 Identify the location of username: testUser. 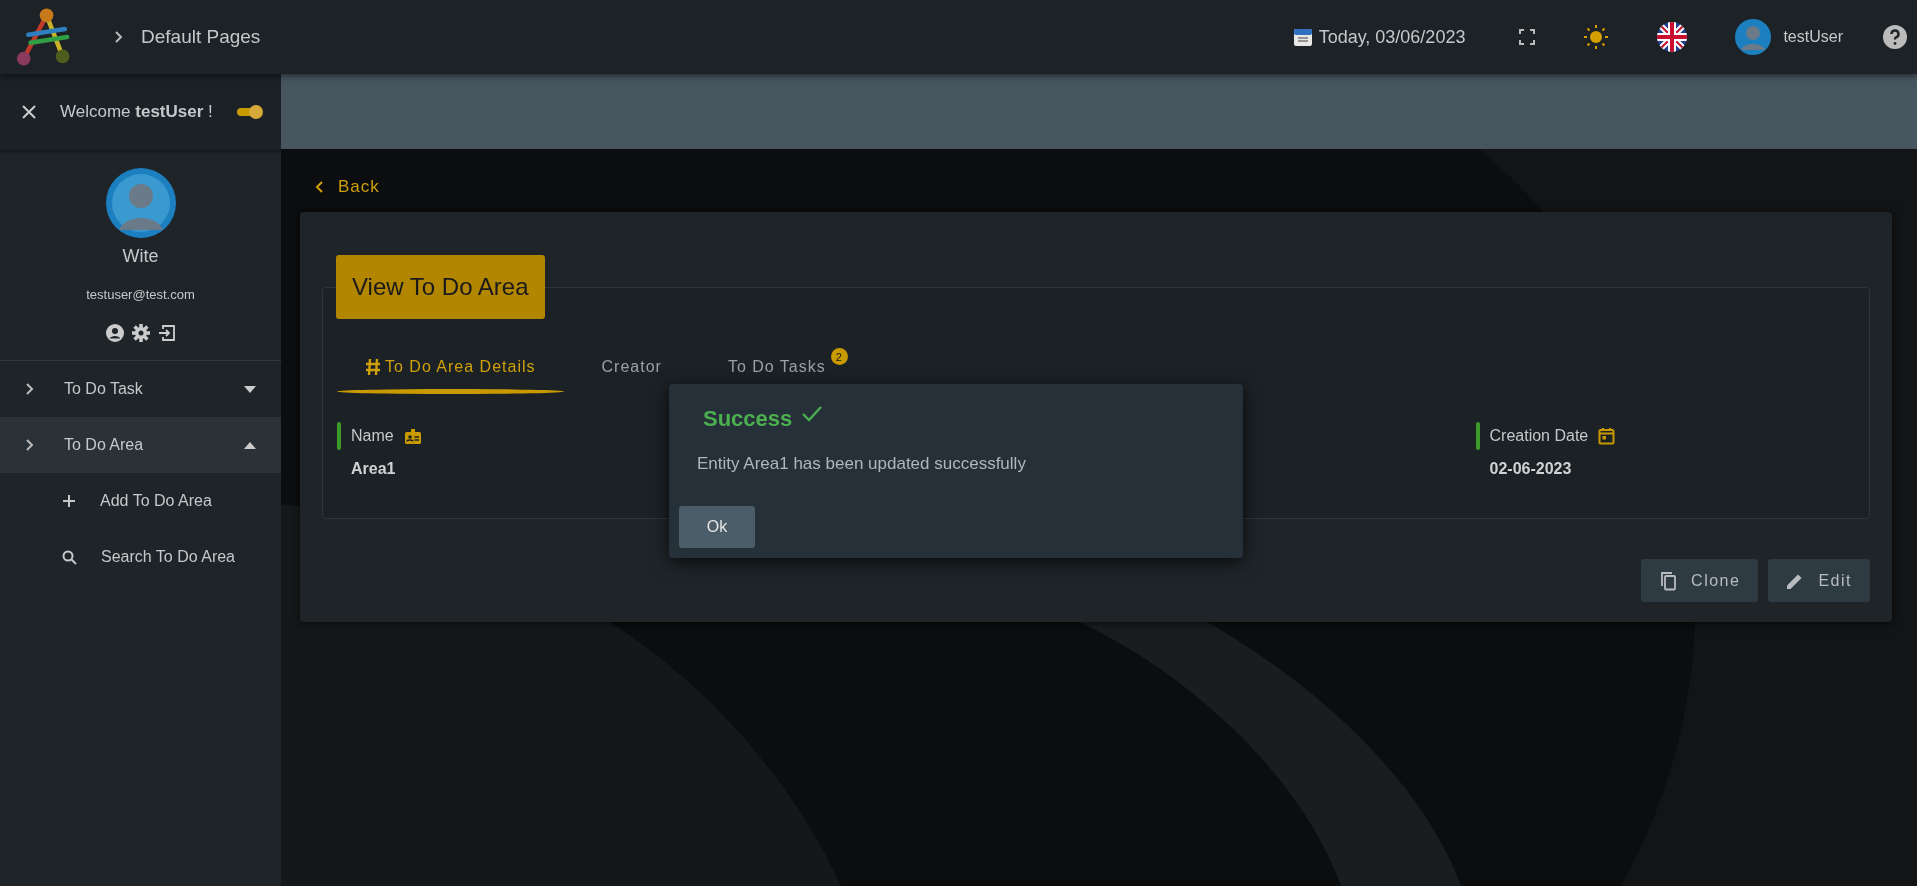
(1813, 37).